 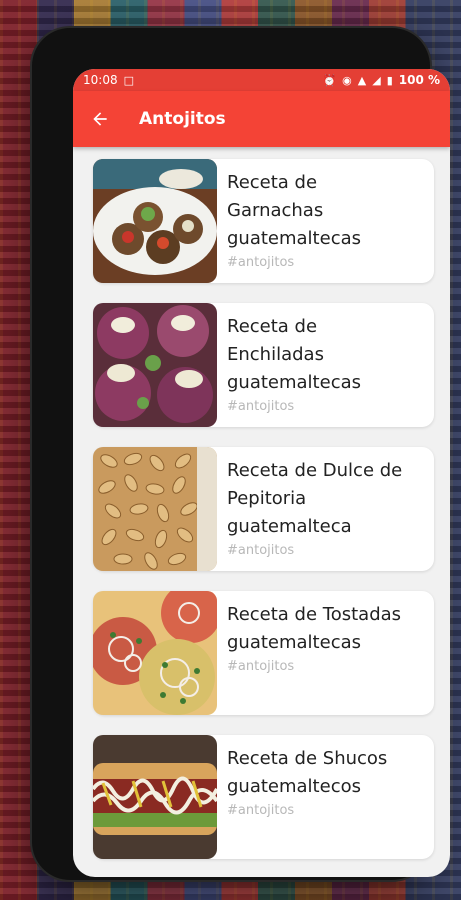 I want to click on battery-percent: 100 %, so click(x=419, y=80).